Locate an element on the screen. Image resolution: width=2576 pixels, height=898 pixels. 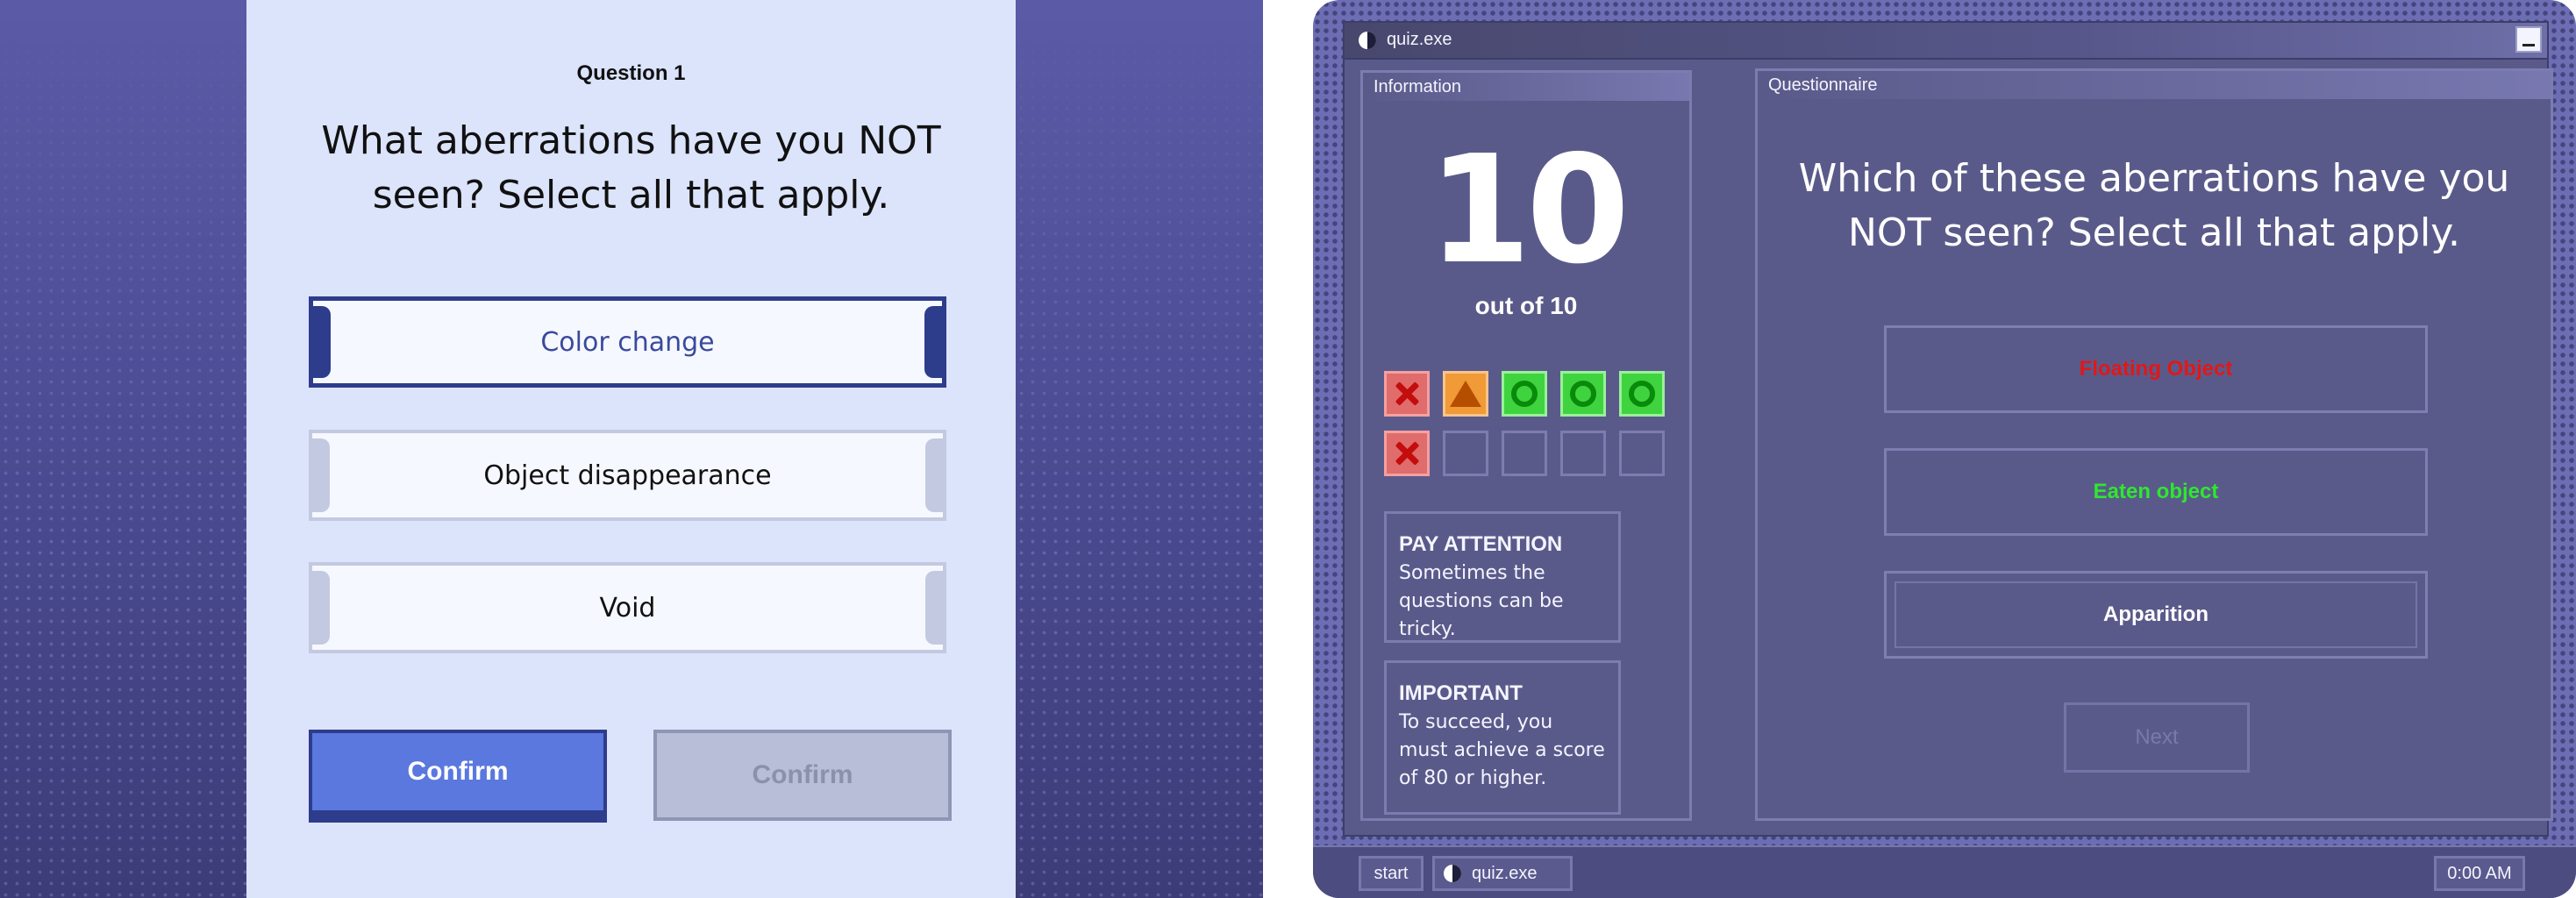
information-pane-header: Information is located at coordinates (1526, 87).